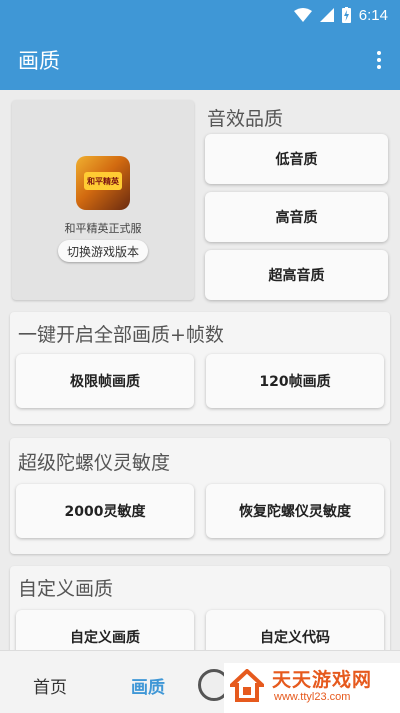 This screenshot has width=400, height=713. What do you see at coordinates (121, 335) in the screenshot?
I see `onekey-title: 一键开启全部画质+帧数` at bounding box center [121, 335].